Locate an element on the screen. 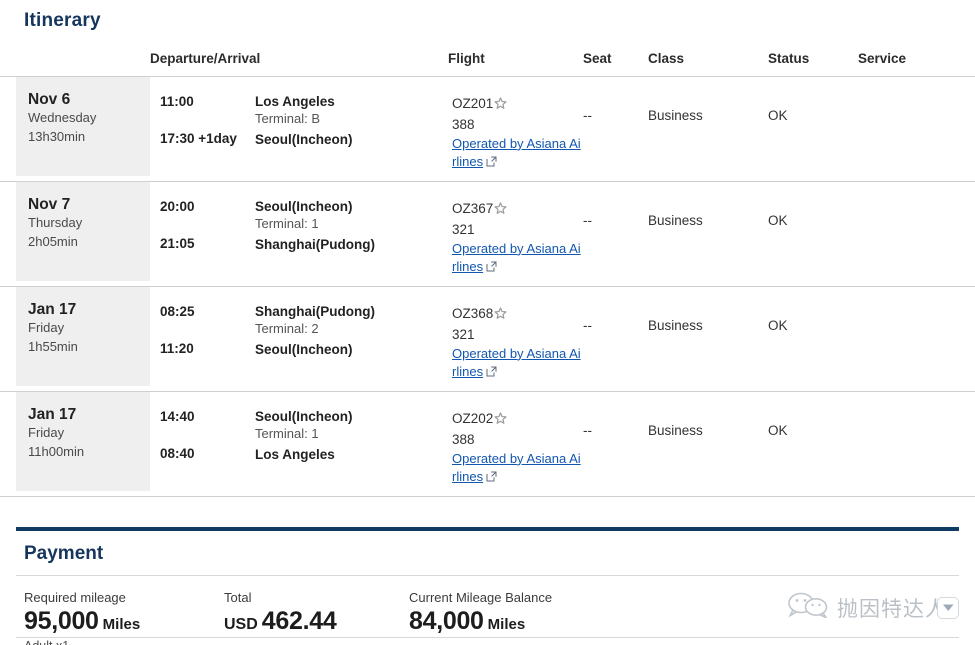 The width and height of the screenshot is (975, 645). column-header-date is located at coordinates (75, 58).